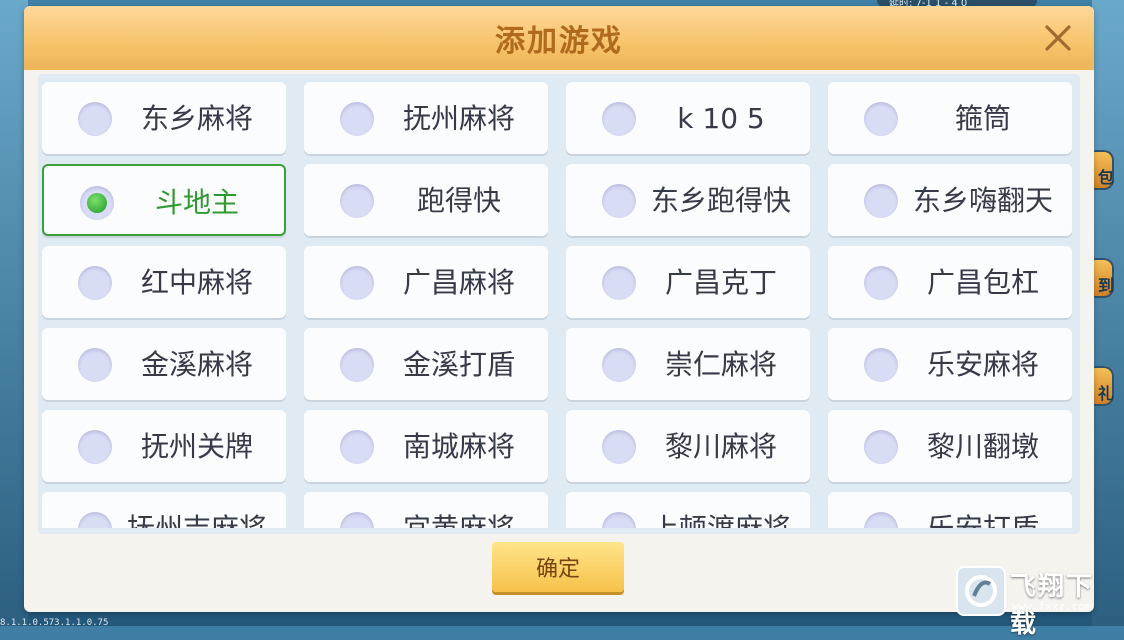  I want to click on game-option: 抚州麻将, so click(426, 118).